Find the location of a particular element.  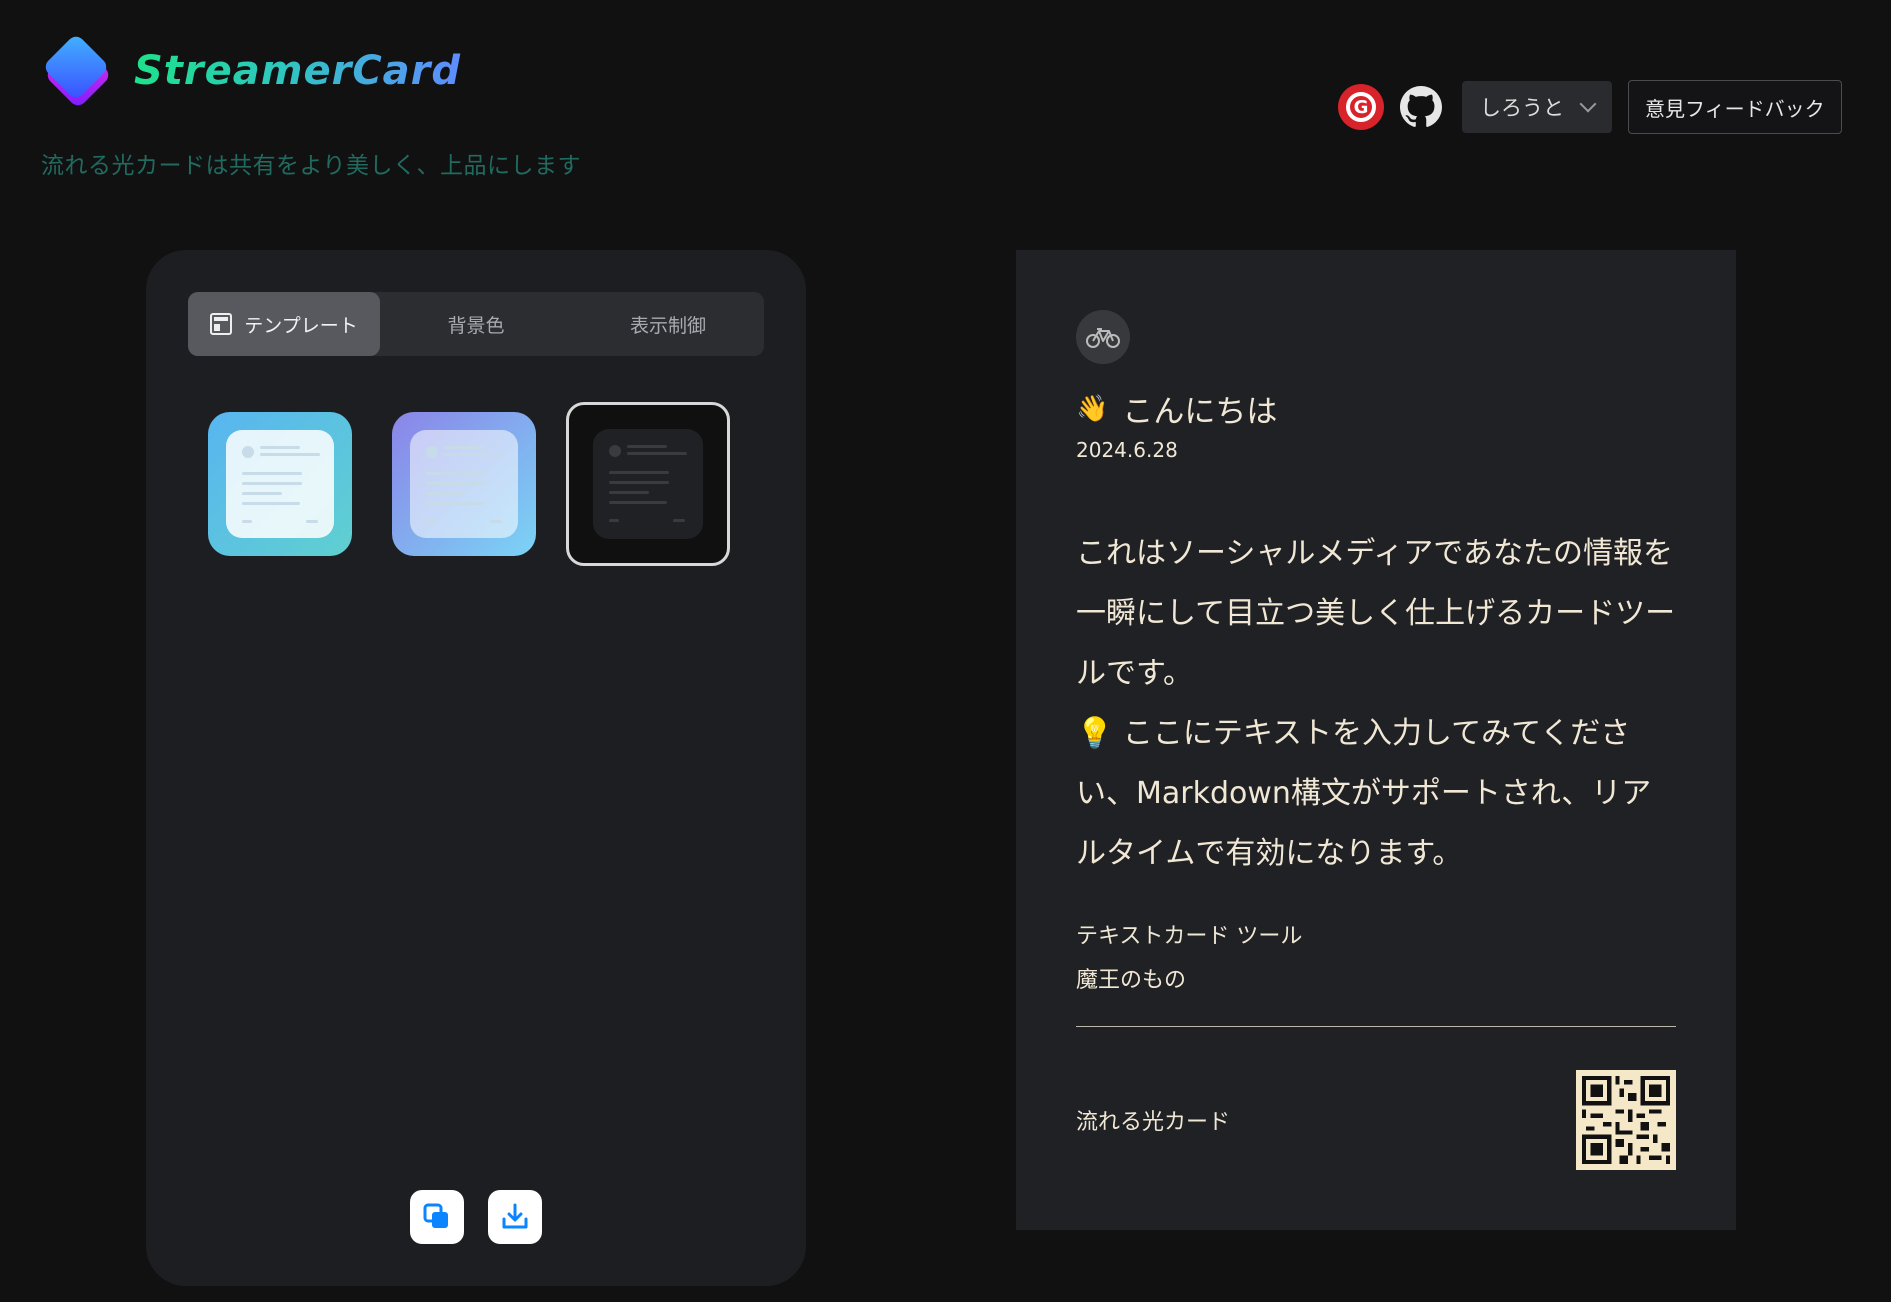

bicycle-icon is located at coordinates (1103, 338).